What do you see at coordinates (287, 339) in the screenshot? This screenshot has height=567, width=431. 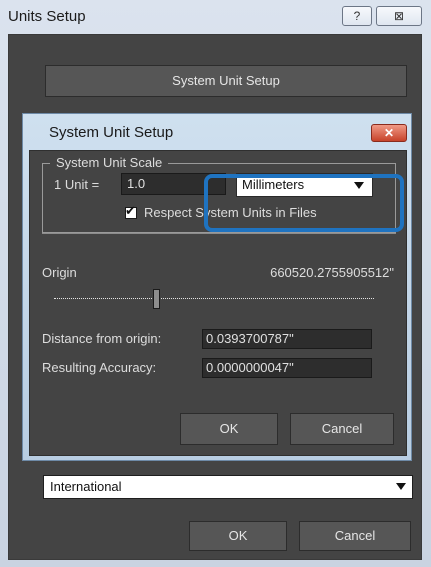 I see `distance-from-origin-field: 0.0393700787"` at bounding box center [287, 339].